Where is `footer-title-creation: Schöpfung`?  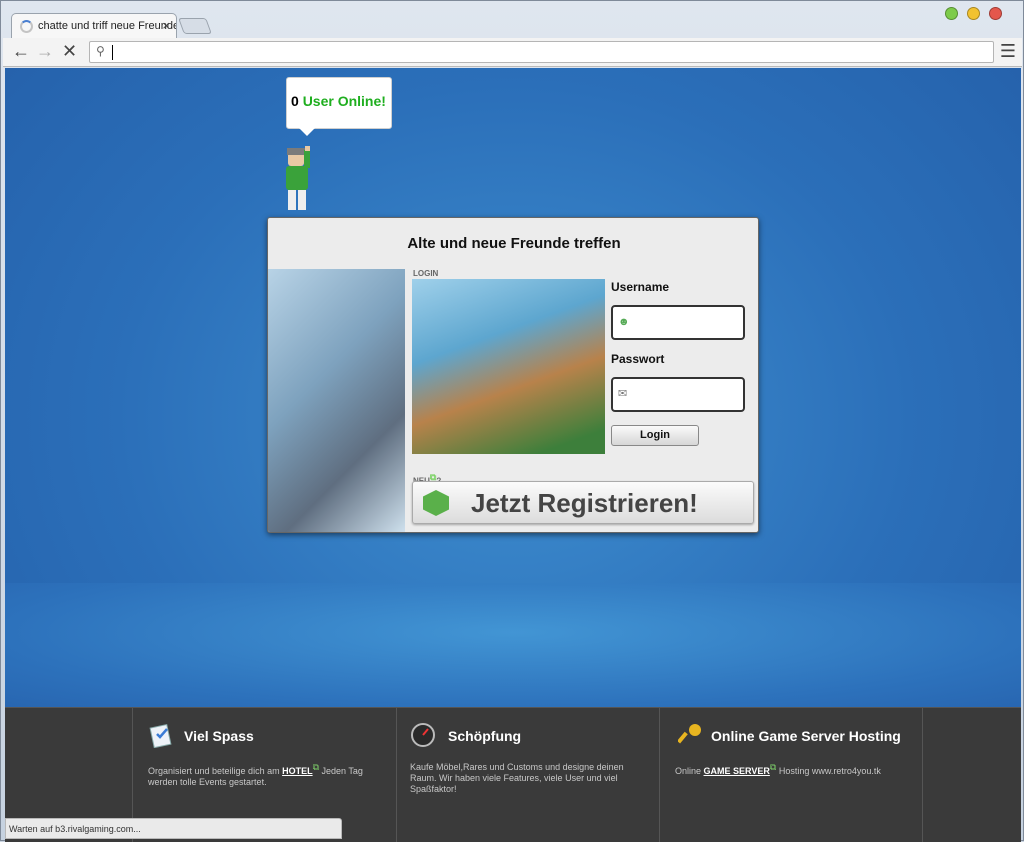
footer-title-creation: Schöpfung is located at coordinates (485, 736).